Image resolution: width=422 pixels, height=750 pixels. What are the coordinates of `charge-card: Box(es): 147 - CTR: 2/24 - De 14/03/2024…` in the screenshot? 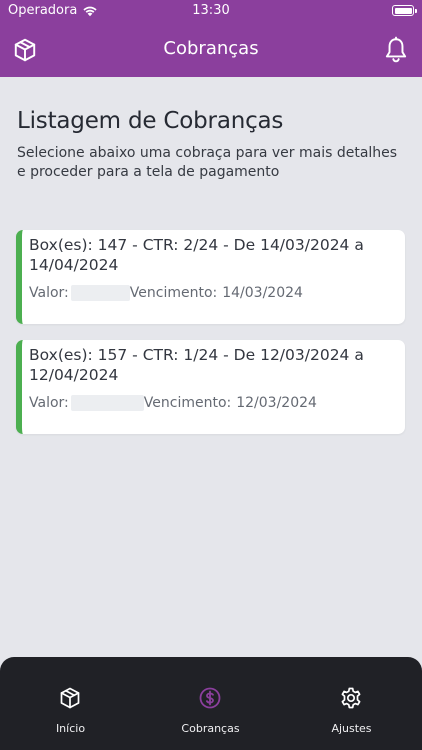 It's located at (210, 277).